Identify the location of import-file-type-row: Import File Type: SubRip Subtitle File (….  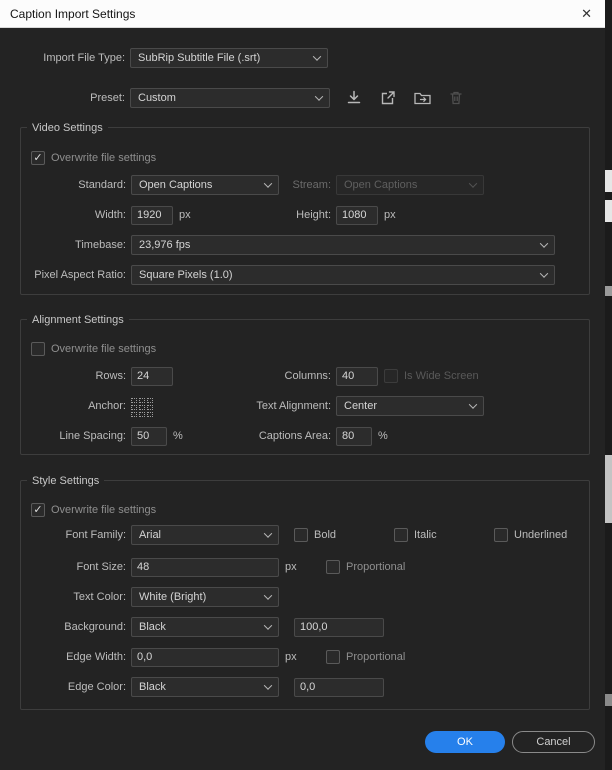
(302, 58).